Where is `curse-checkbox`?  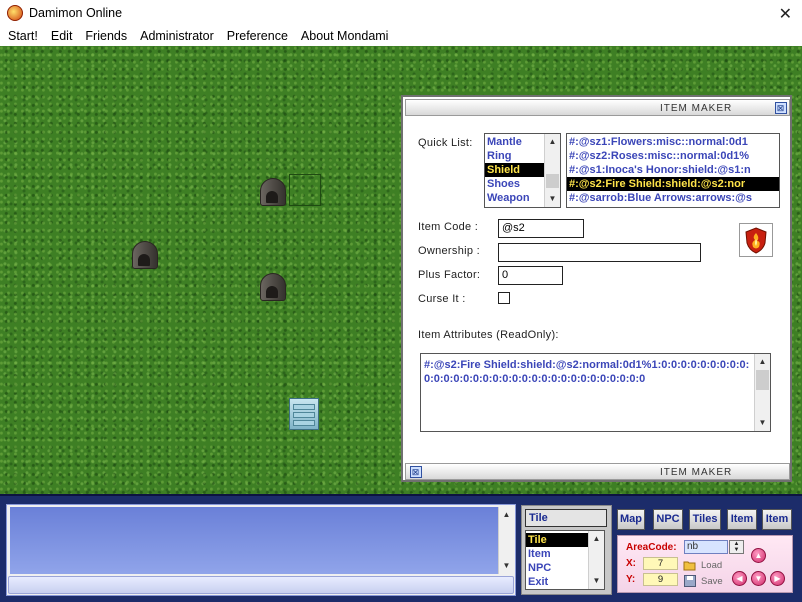
curse-checkbox is located at coordinates (504, 298).